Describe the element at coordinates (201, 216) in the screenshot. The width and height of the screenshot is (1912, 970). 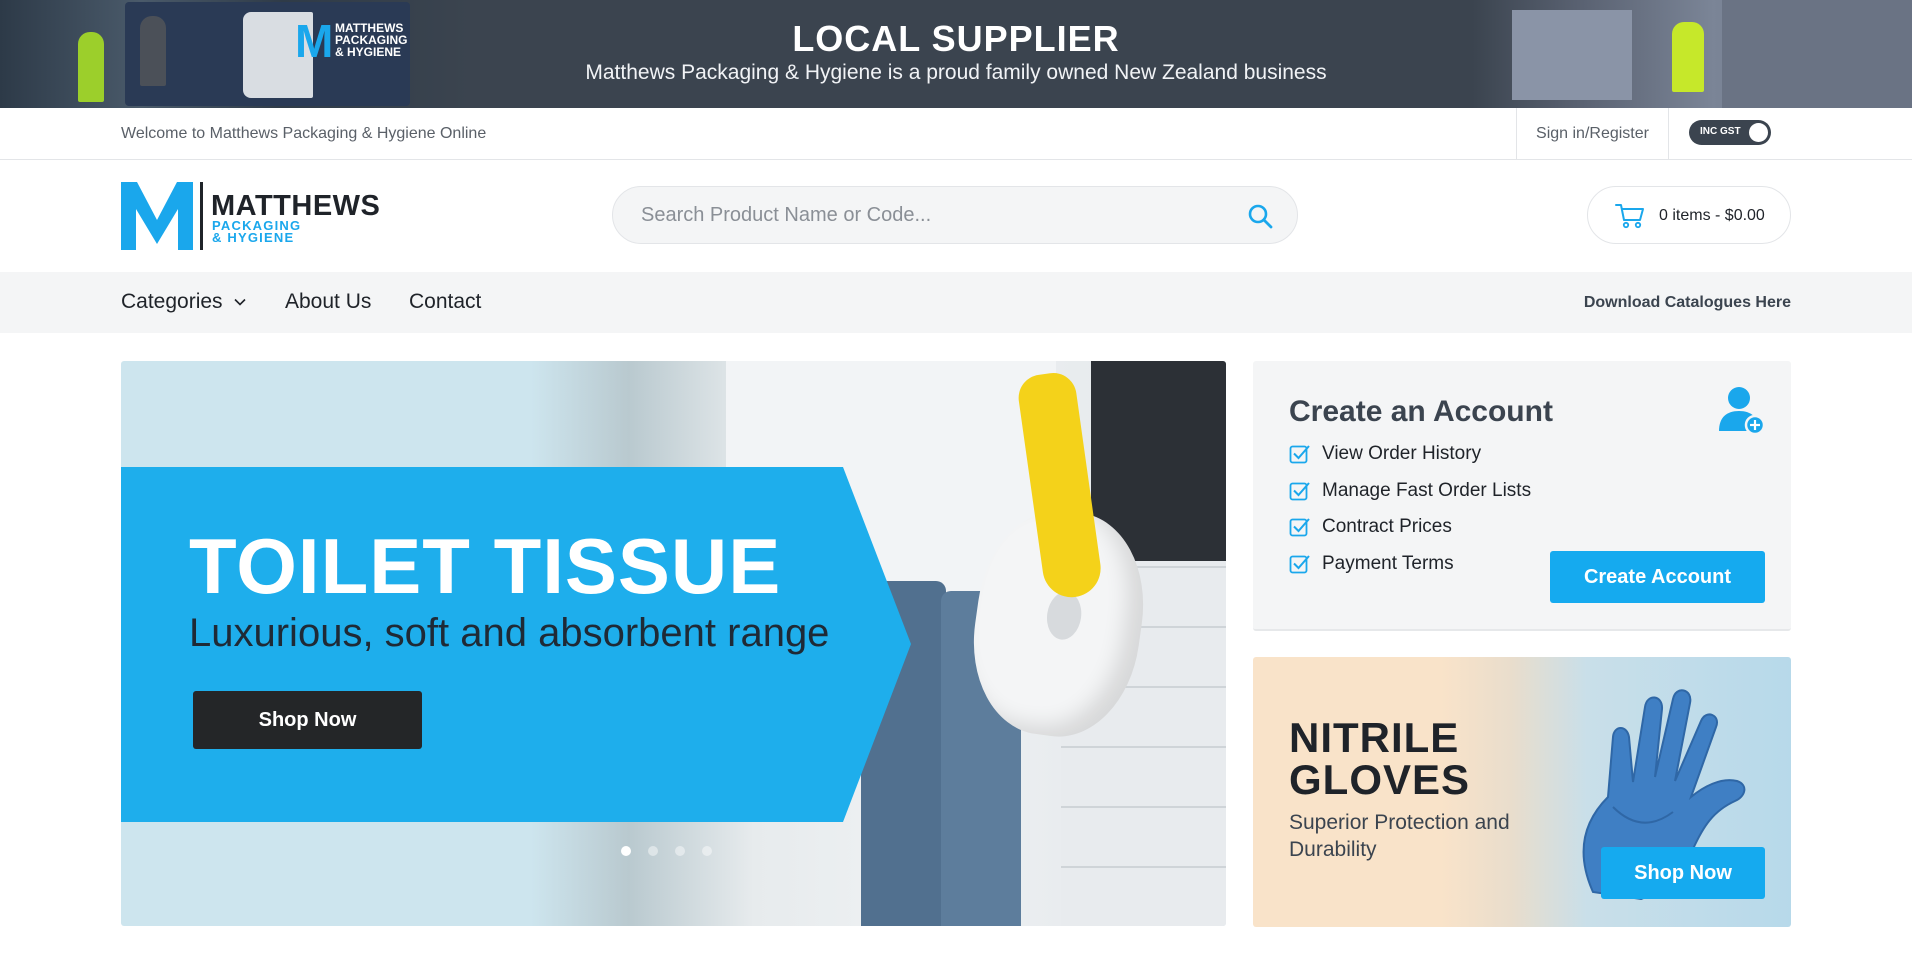
I see `logo-divider` at that location.